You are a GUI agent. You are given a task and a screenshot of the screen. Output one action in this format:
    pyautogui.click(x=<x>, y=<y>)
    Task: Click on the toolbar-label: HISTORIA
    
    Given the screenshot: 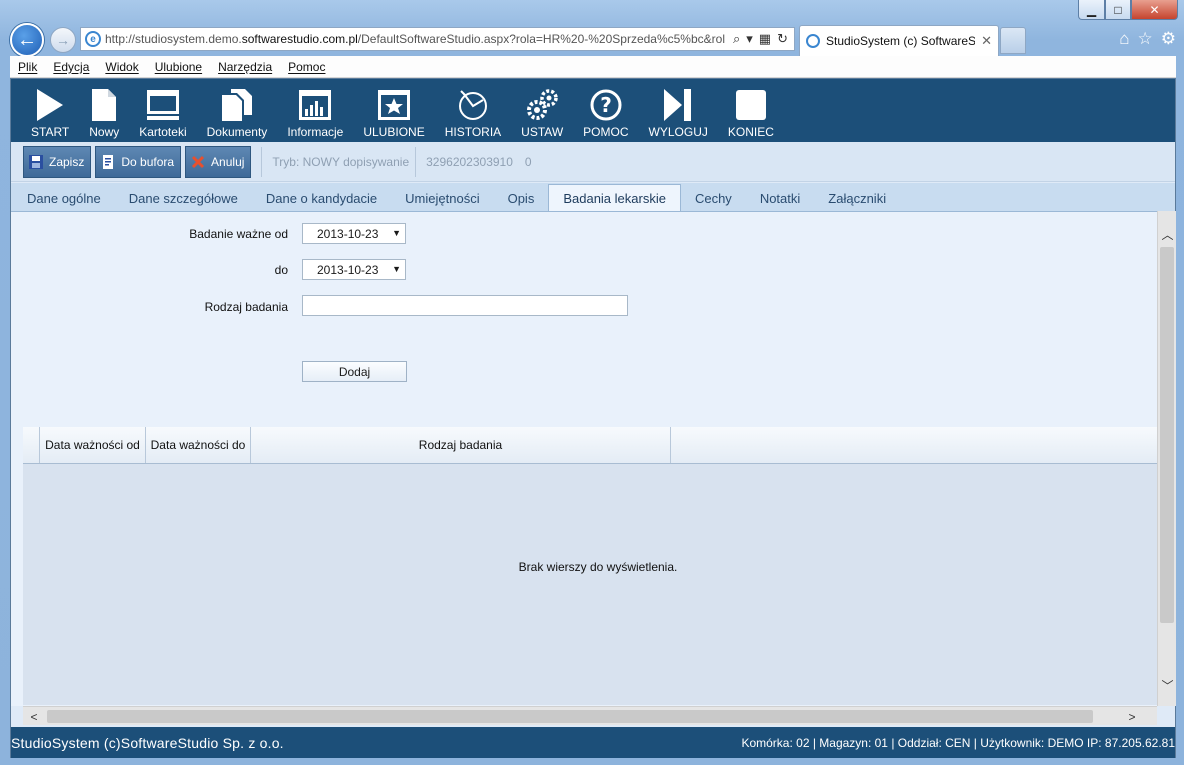 What is the action you would take?
    pyautogui.click(x=473, y=132)
    